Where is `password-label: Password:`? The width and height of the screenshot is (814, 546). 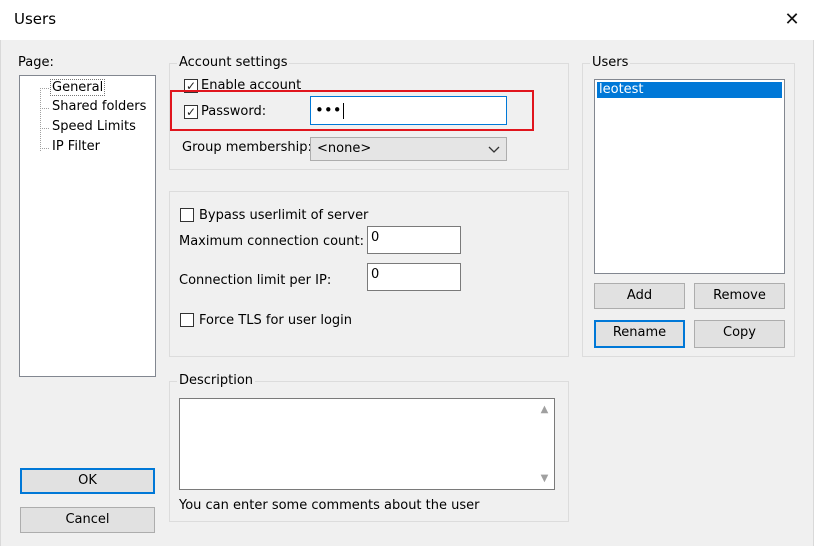 password-label: Password: is located at coordinates (234, 111).